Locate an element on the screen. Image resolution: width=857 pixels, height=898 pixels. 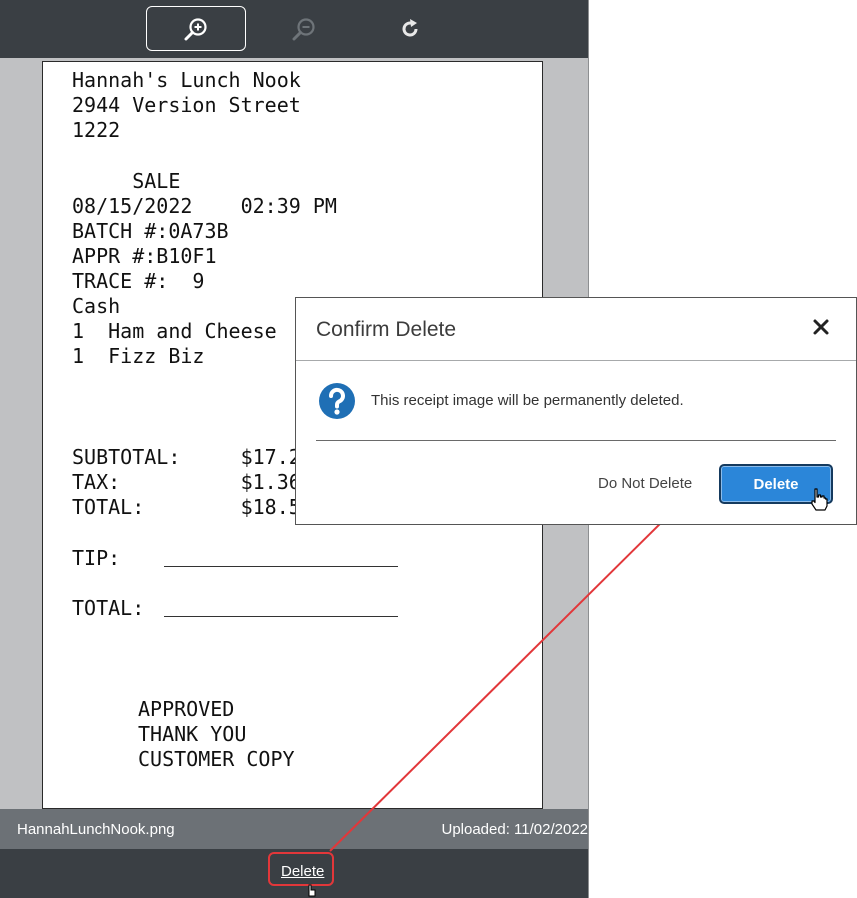
receipt-line: Cash is located at coordinates (96, 306).